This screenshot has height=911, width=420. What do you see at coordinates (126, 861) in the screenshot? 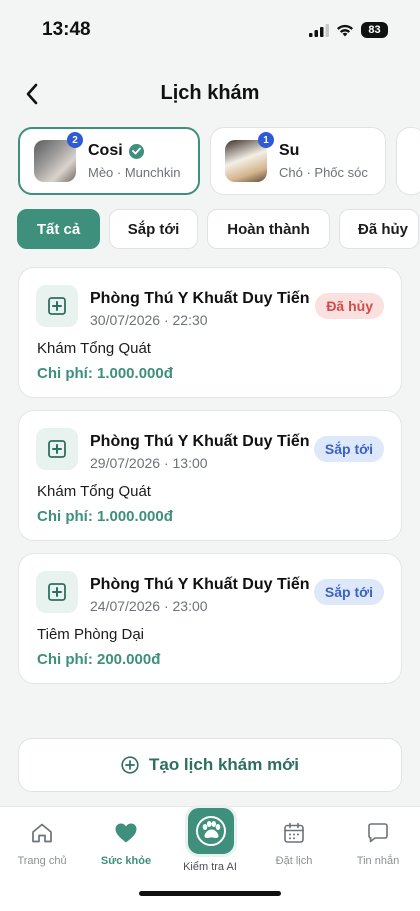
I see `nav-health-label: Sức khỏe` at bounding box center [126, 861].